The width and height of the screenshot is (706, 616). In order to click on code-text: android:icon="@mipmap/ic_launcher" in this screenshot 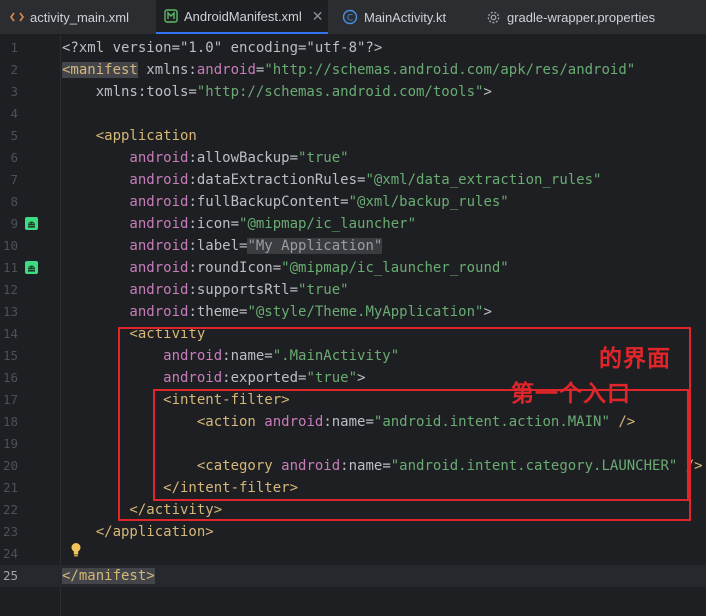, I will do `click(239, 224)`.